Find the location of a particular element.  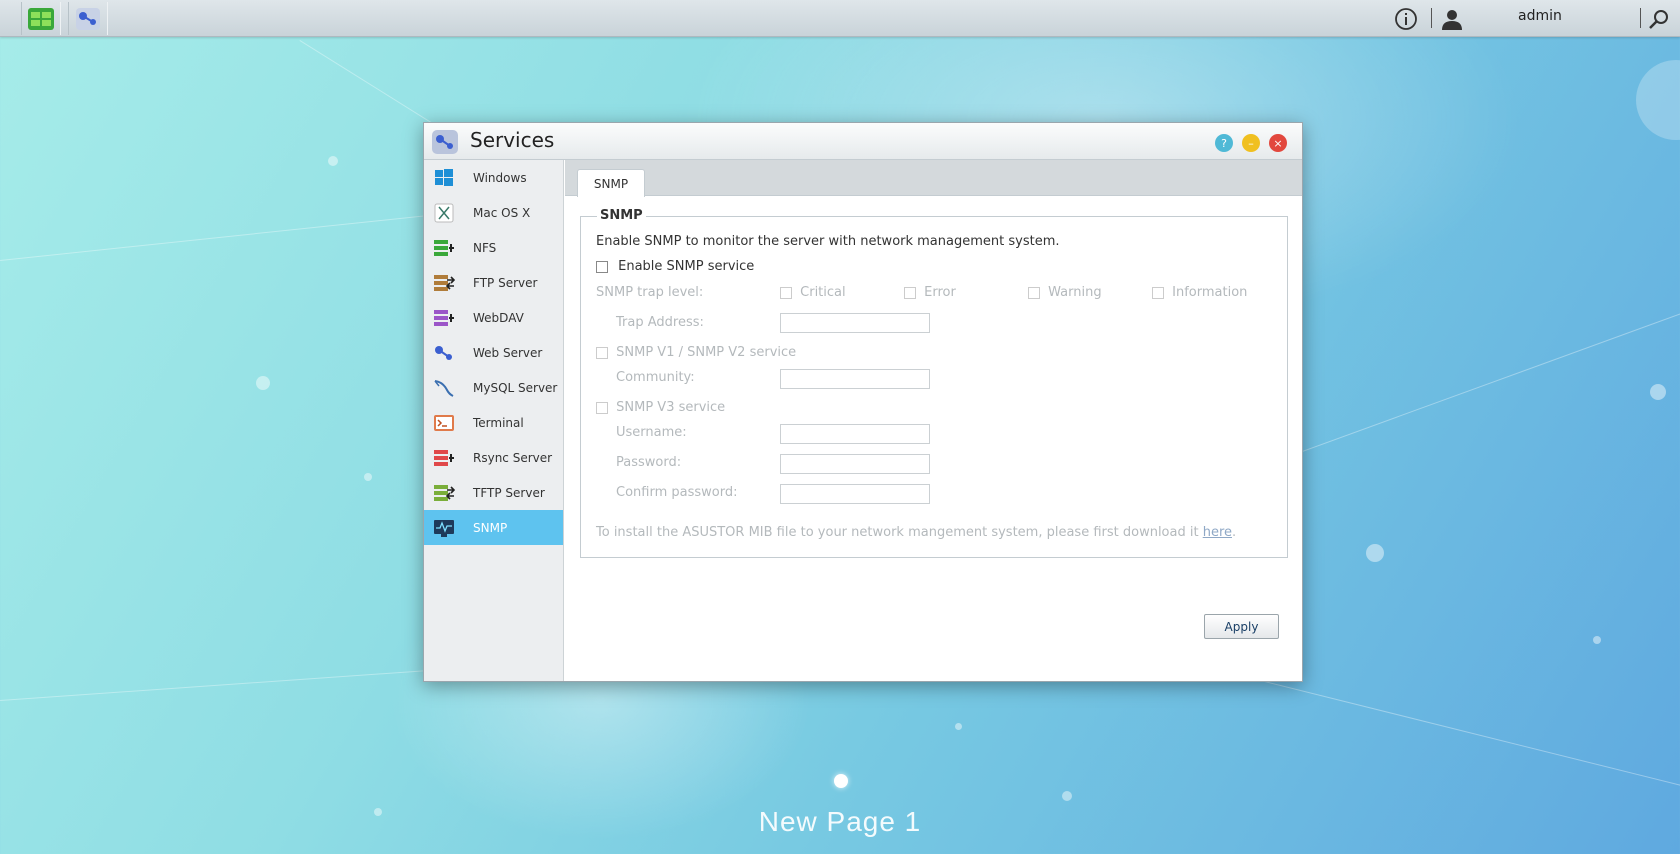

webdav-icon is located at coordinates (444, 318).